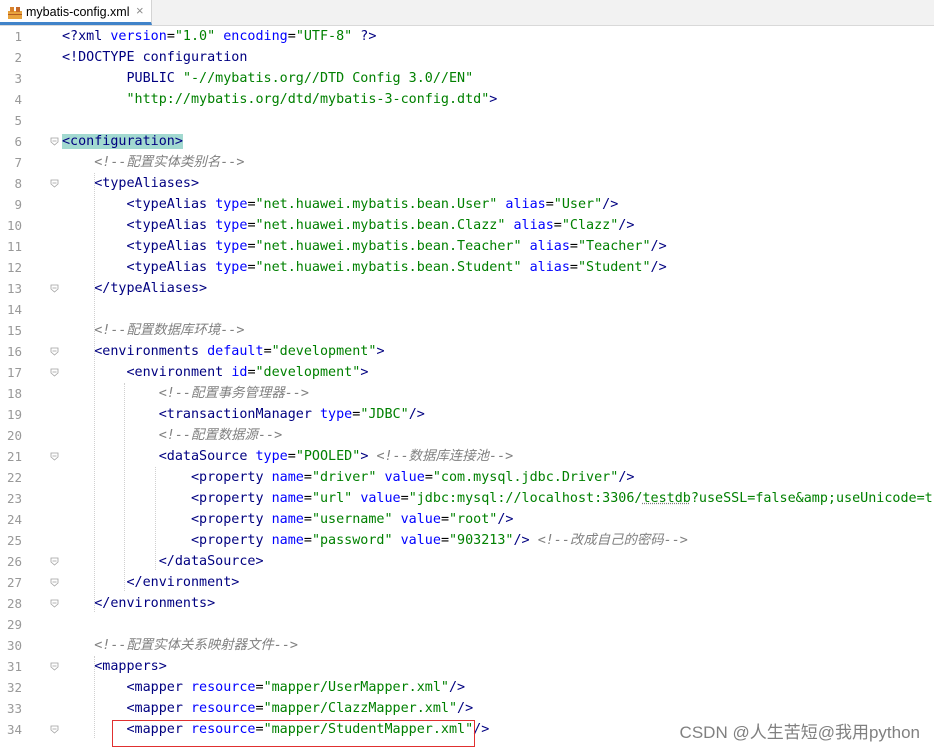 This screenshot has width=934, height=749. What do you see at coordinates (153, 330) in the screenshot?
I see `code-line: <!--配置数据库环境-->` at bounding box center [153, 330].